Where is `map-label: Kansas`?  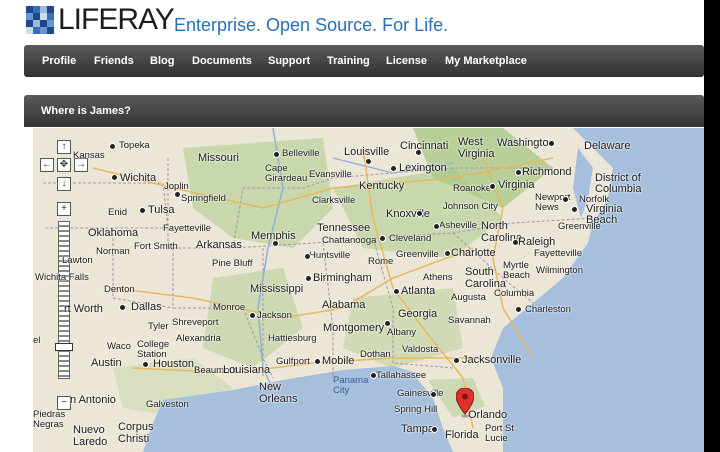
map-label: Kansas is located at coordinates (89, 155).